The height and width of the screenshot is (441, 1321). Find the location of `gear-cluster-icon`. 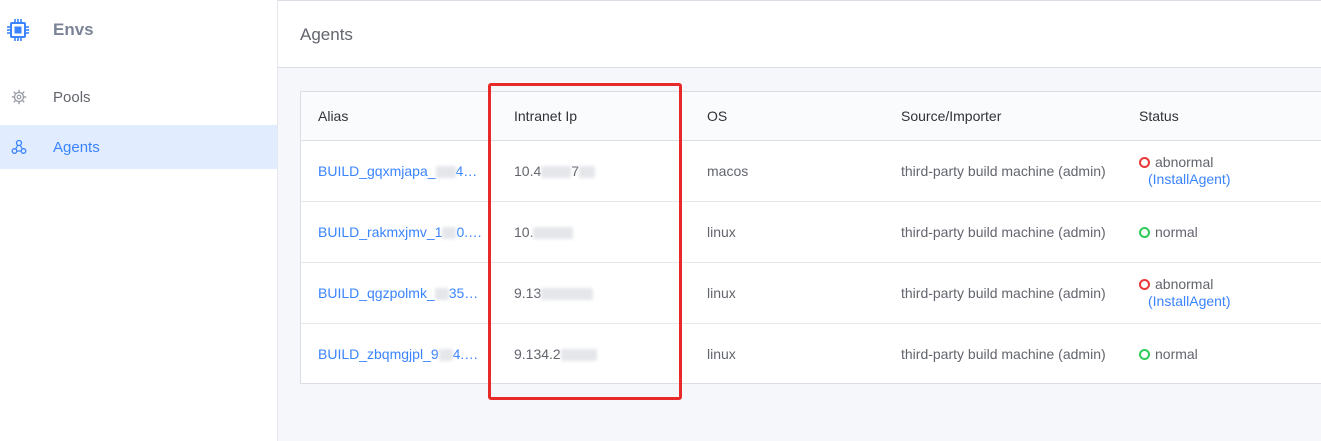

gear-cluster-icon is located at coordinates (19, 97).